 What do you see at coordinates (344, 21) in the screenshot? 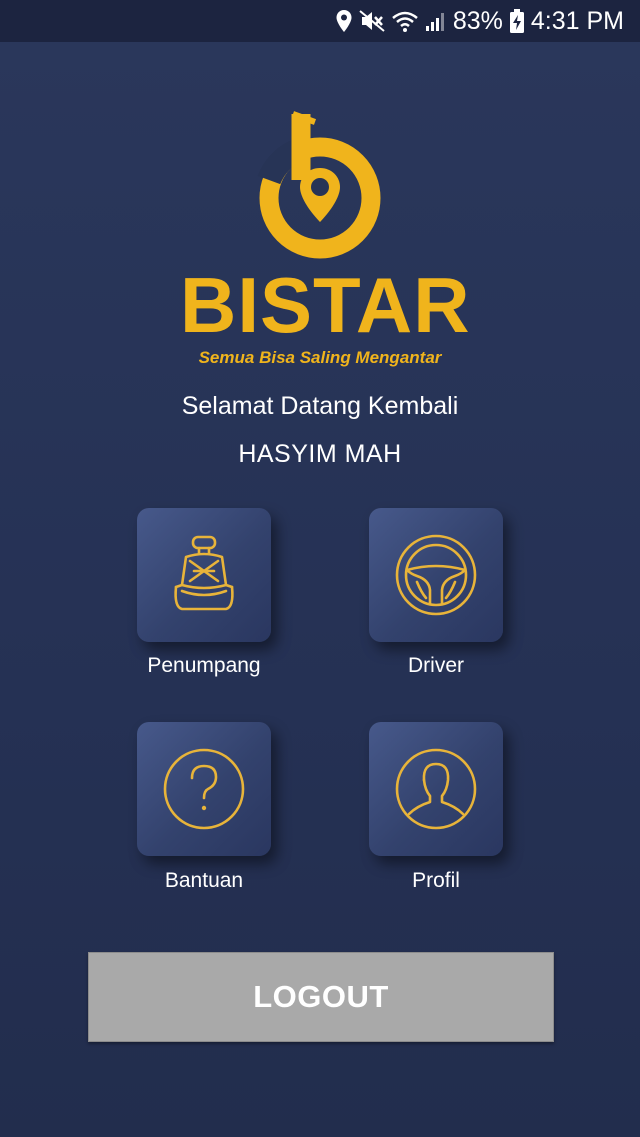
I see `location-icon` at bounding box center [344, 21].